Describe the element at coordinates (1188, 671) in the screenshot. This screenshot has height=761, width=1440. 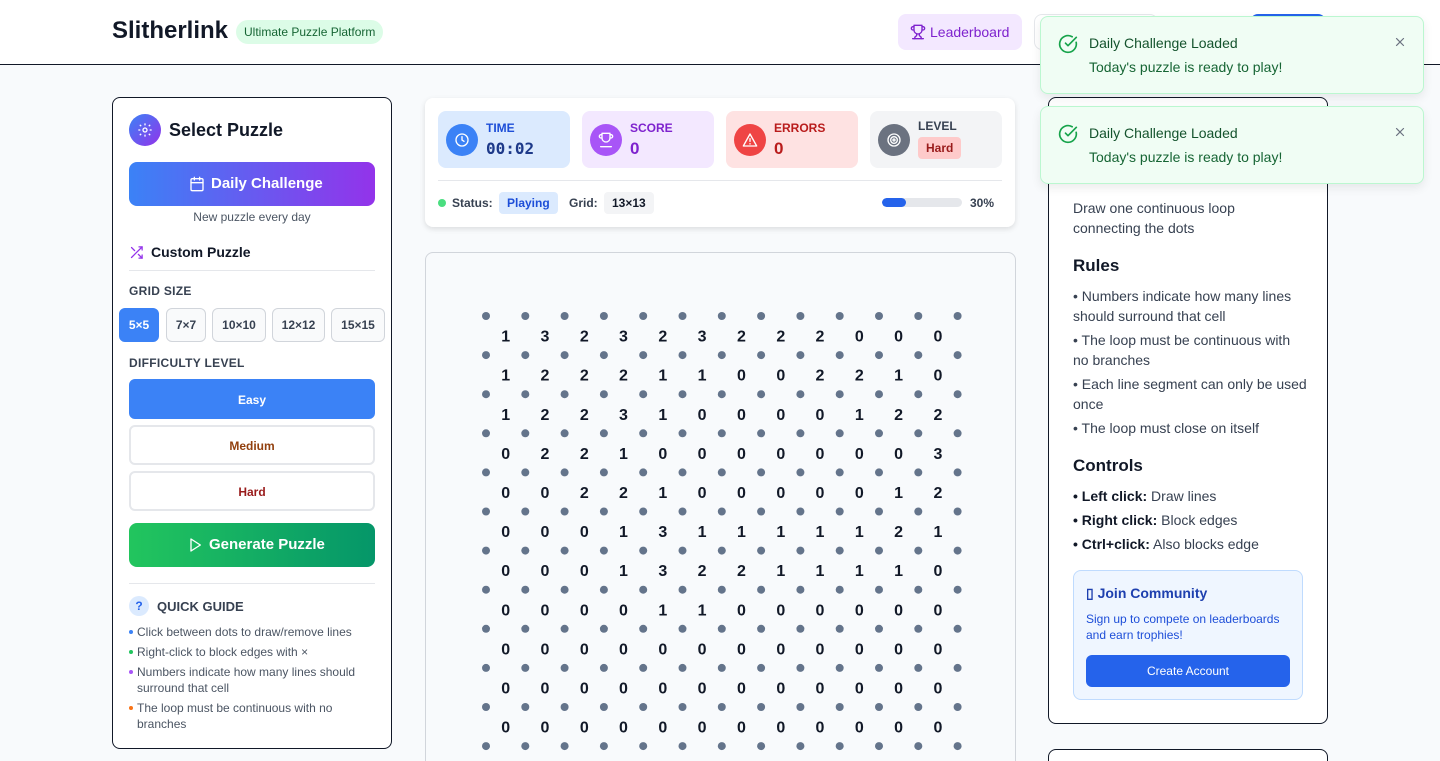
I see `create-account-button: Create Account` at that location.